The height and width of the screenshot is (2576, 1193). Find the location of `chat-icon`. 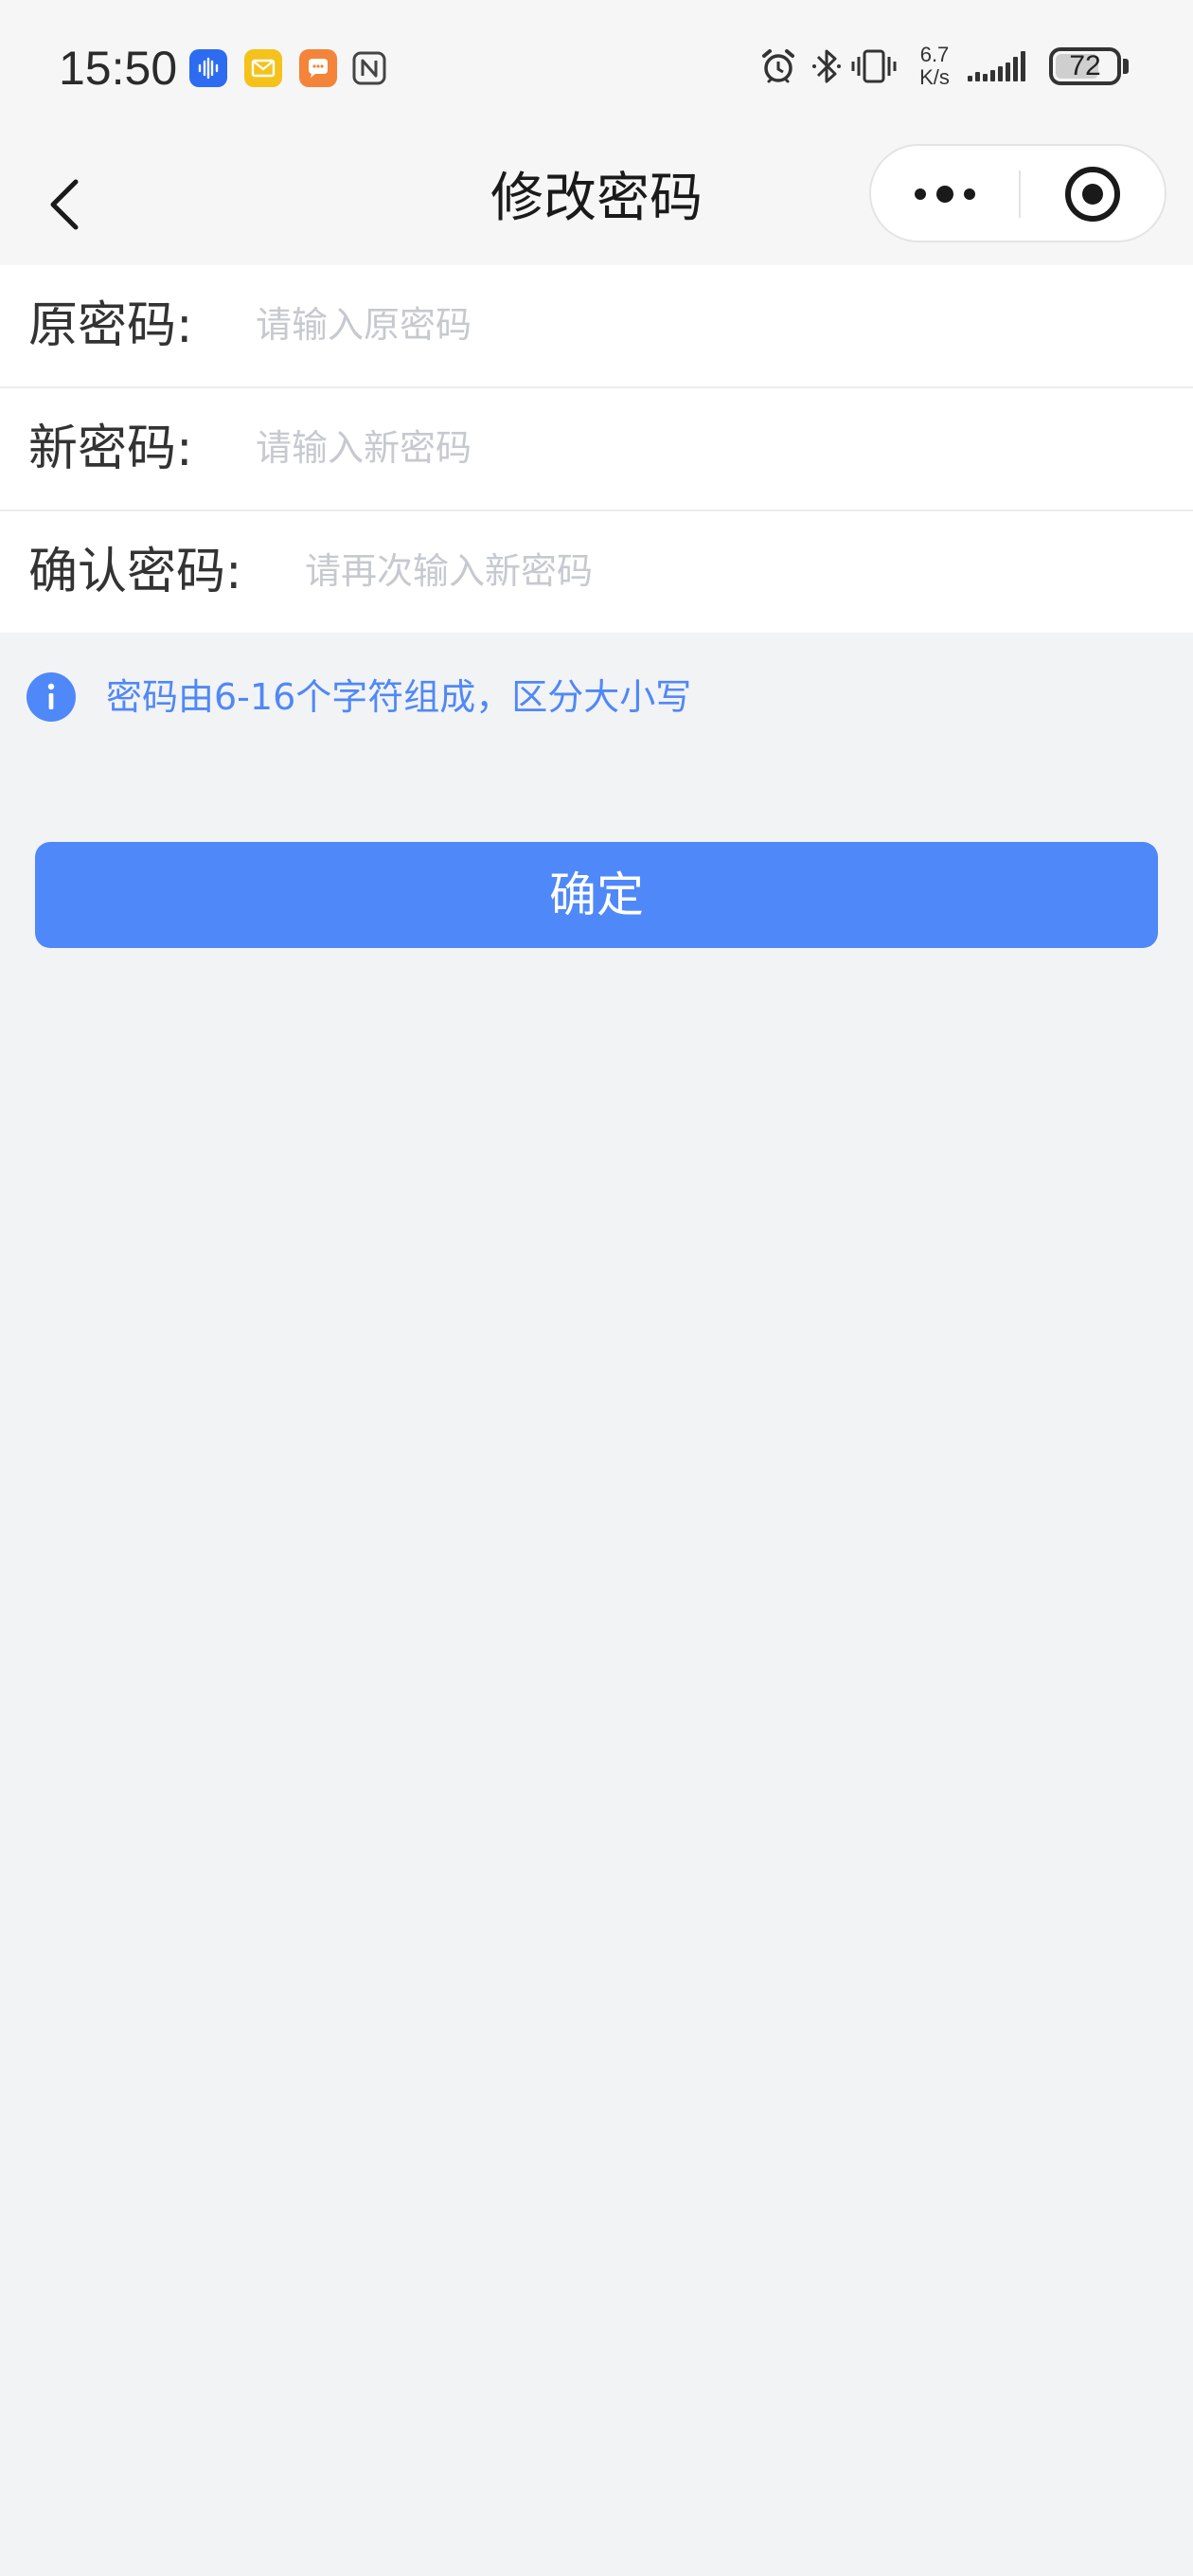

chat-icon is located at coordinates (318, 68).